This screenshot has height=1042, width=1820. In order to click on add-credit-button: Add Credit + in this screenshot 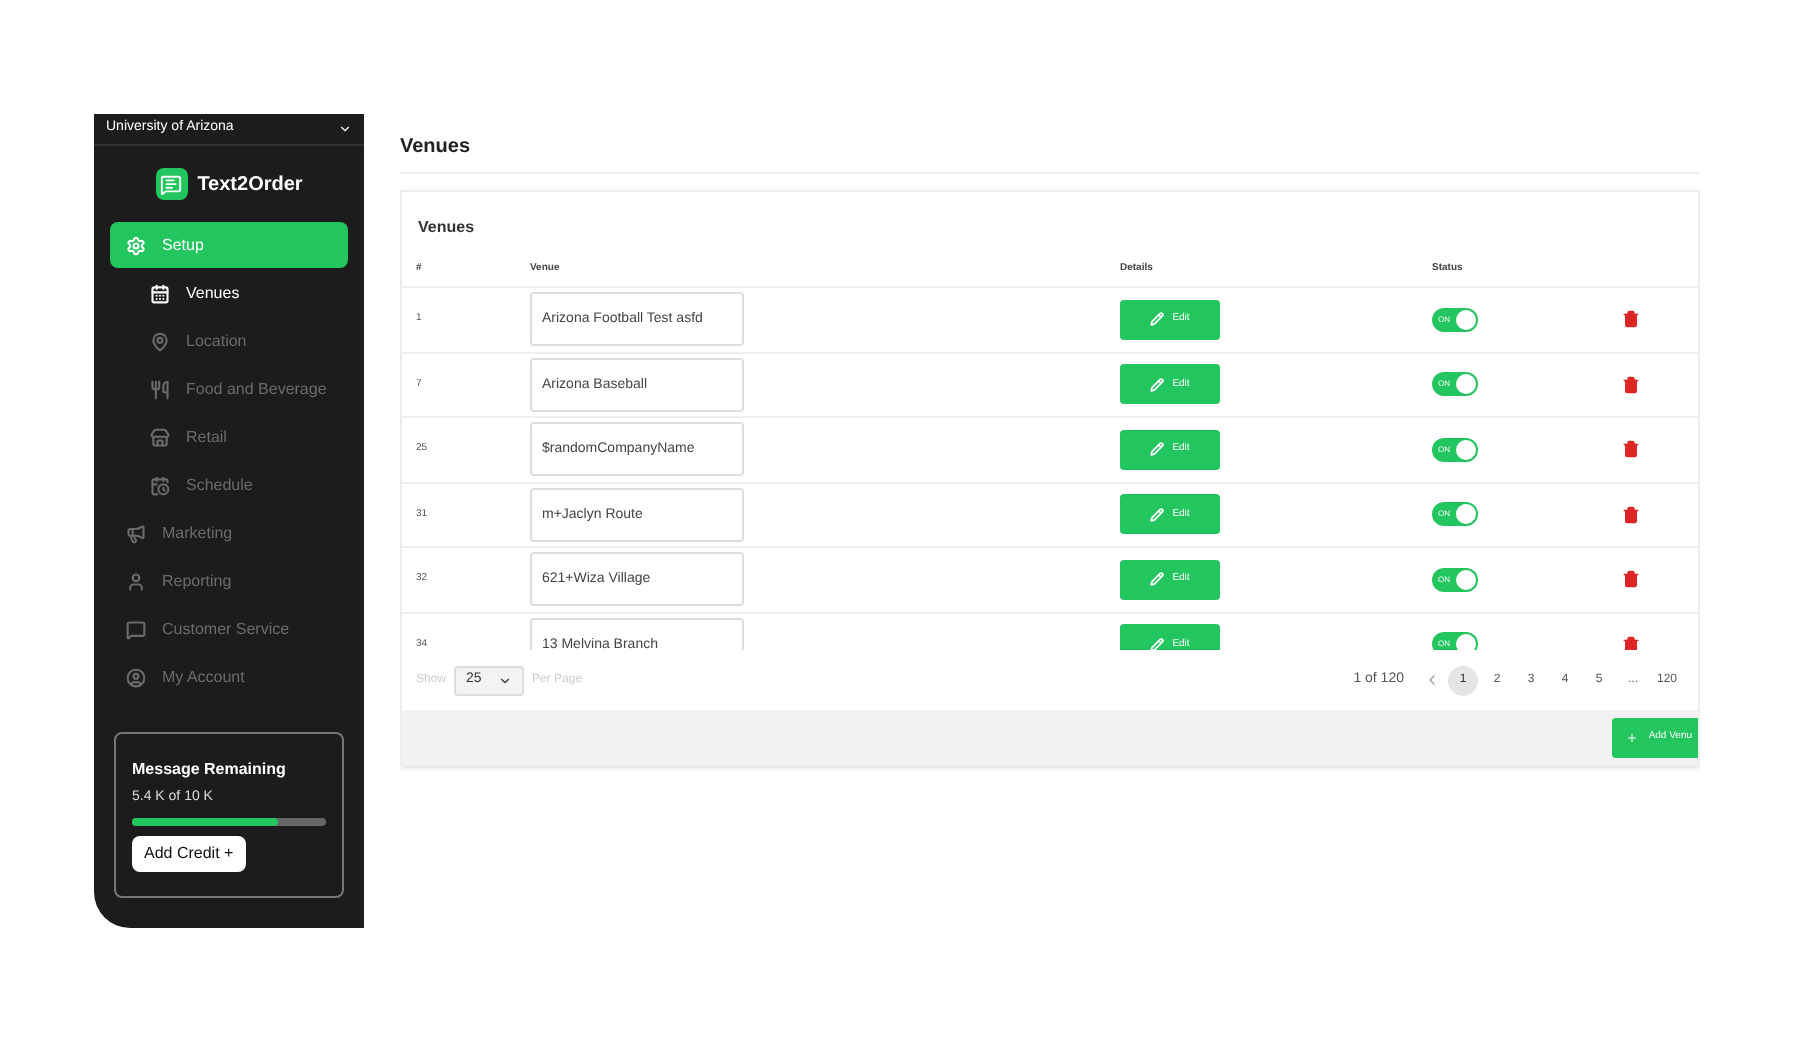, I will do `click(189, 853)`.